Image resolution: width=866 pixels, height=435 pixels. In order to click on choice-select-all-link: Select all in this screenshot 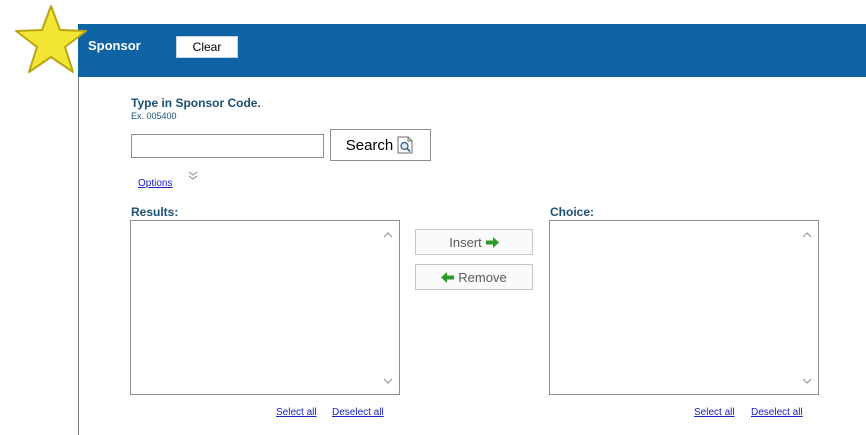, I will do `click(714, 412)`.